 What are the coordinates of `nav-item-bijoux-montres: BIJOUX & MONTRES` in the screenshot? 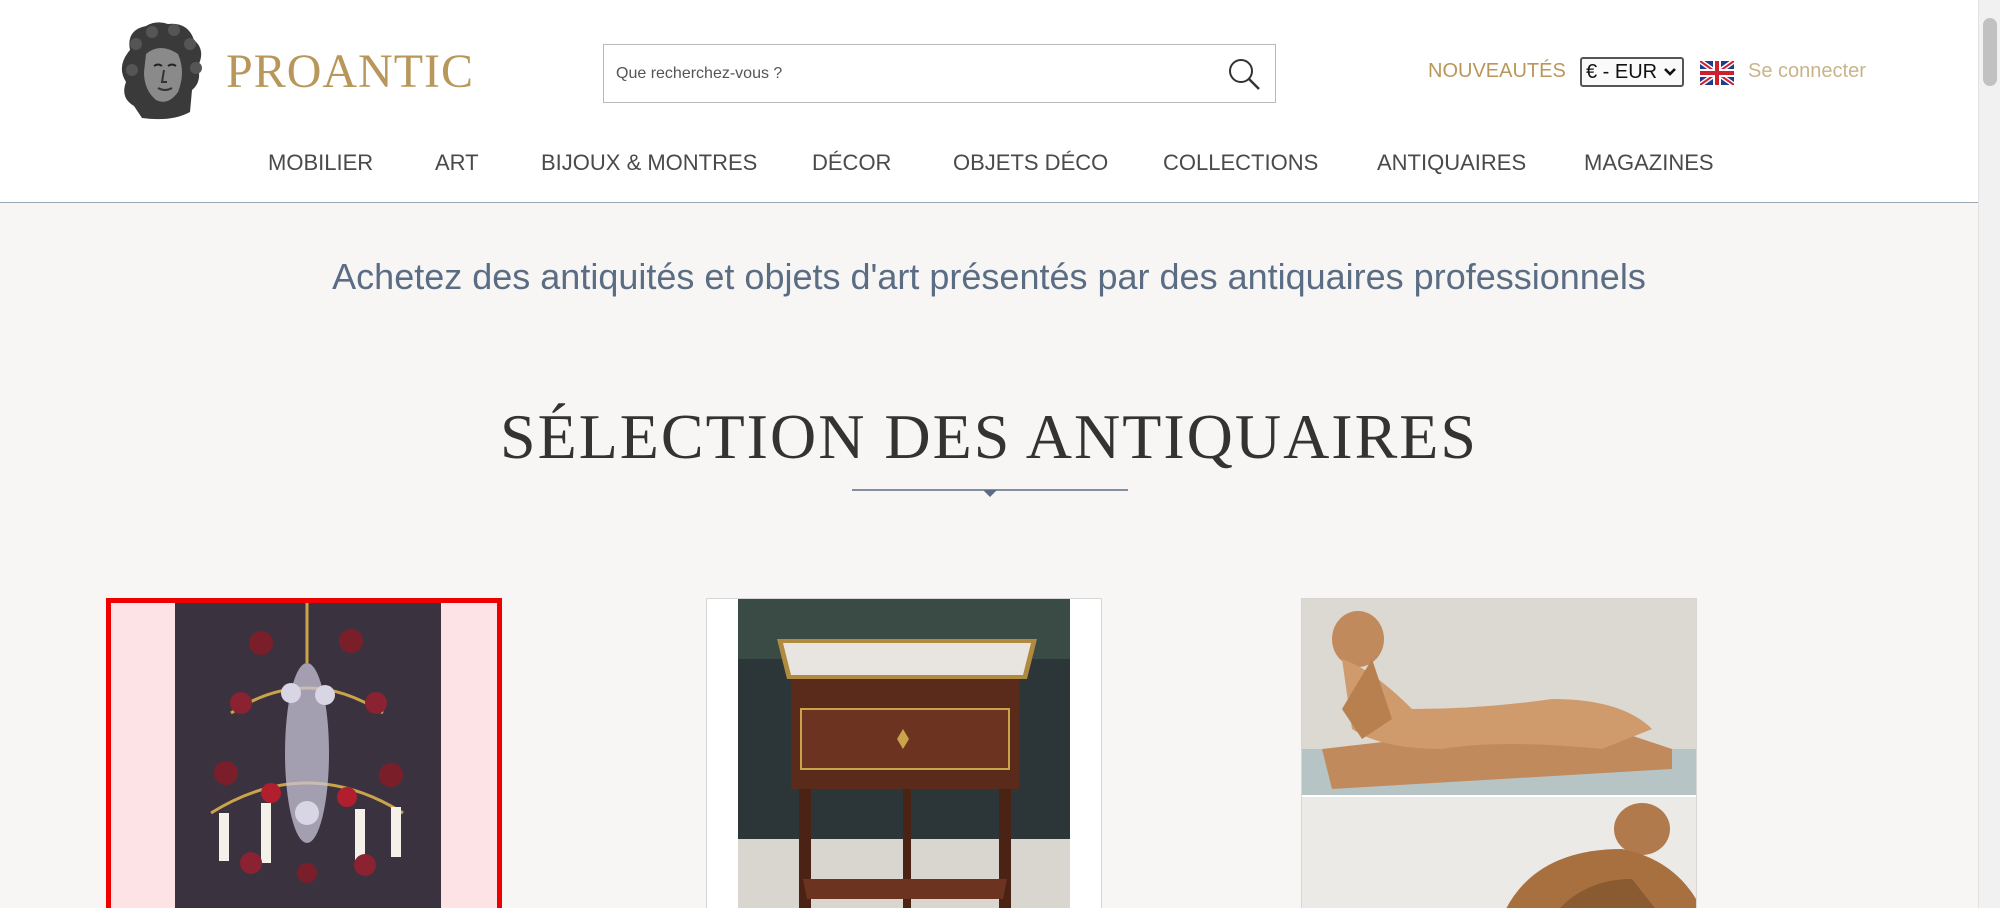 It's located at (649, 163).